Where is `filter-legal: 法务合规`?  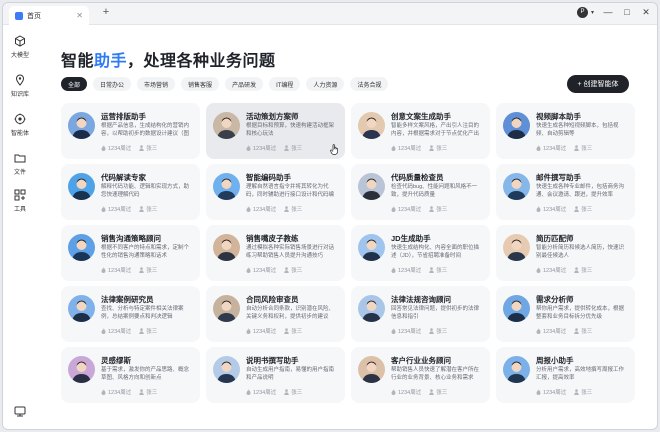 filter-legal: 法务合规 is located at coordinates (369, 84).